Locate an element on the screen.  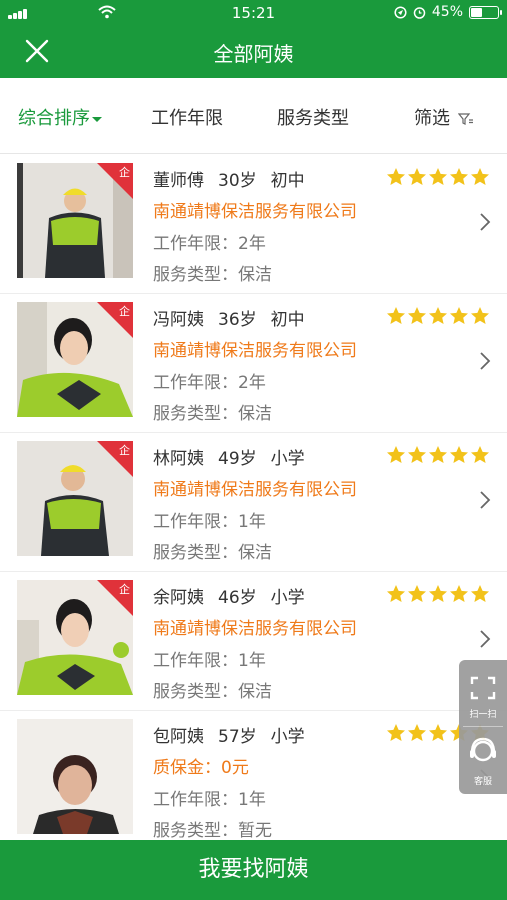
worker-photo is located at coordinates (75, 776).